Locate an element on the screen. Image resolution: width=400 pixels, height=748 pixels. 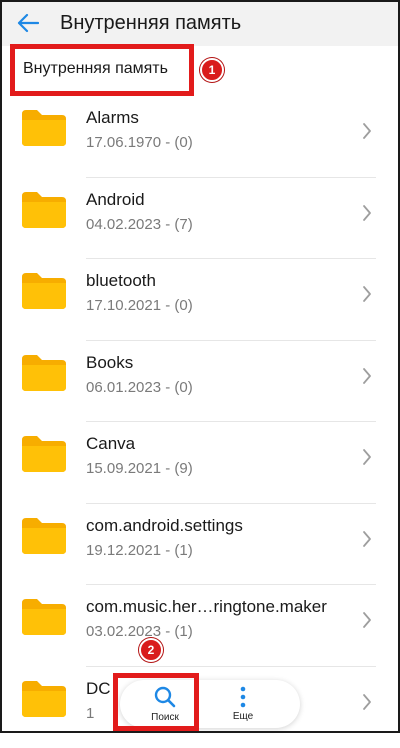
folder-name: Books is located at coordinates (109, 363).